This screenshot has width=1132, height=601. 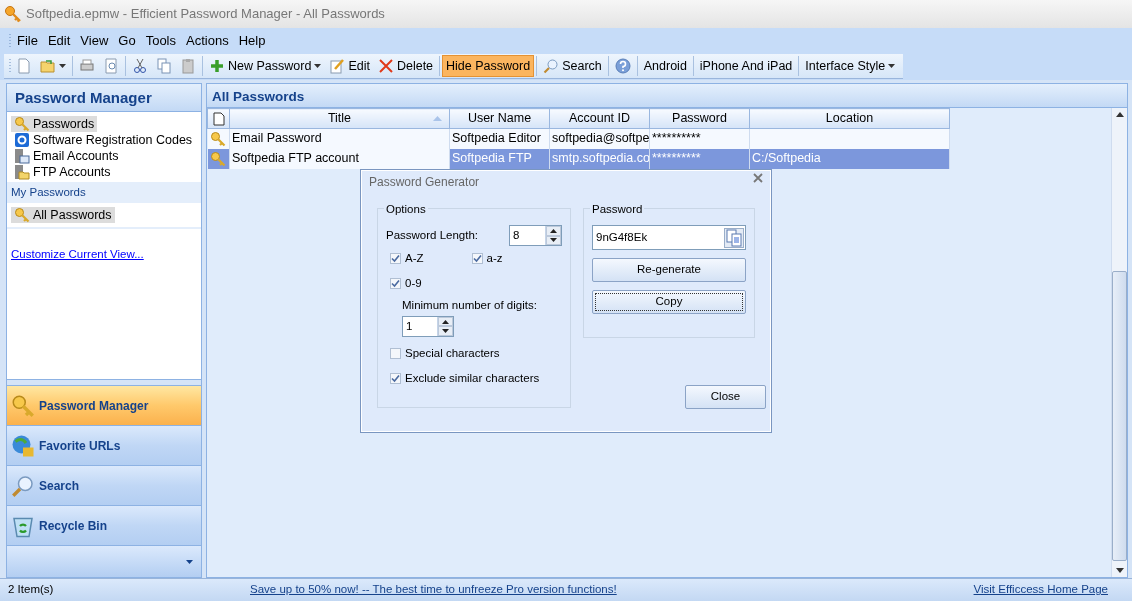 What do you see at coordinates (104, 525) in the screenshot?
I see `navigation-button: Recycle Bin` at bounding box center [104, 525].